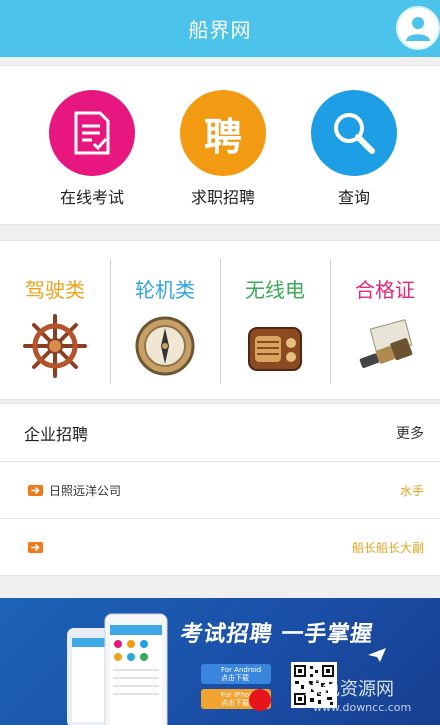  What do you see at coordinates (411, 490) in the screenshot?
I see `job-position: 水手` at bounding box center [411, 490].